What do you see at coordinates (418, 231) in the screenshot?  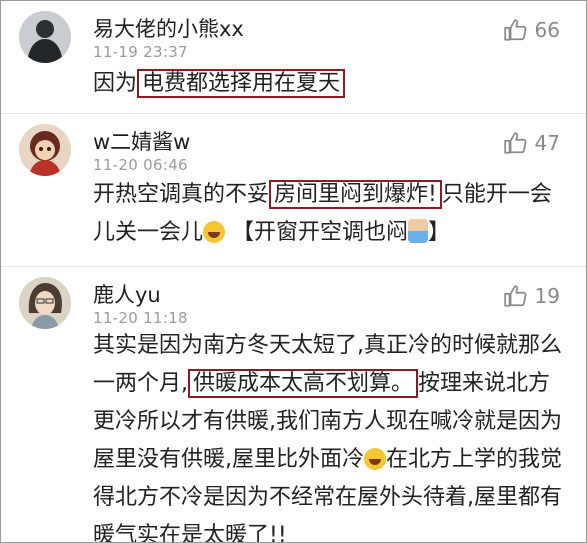 I see `sobbing-emoji-icon` at bounding box center [418, 231].